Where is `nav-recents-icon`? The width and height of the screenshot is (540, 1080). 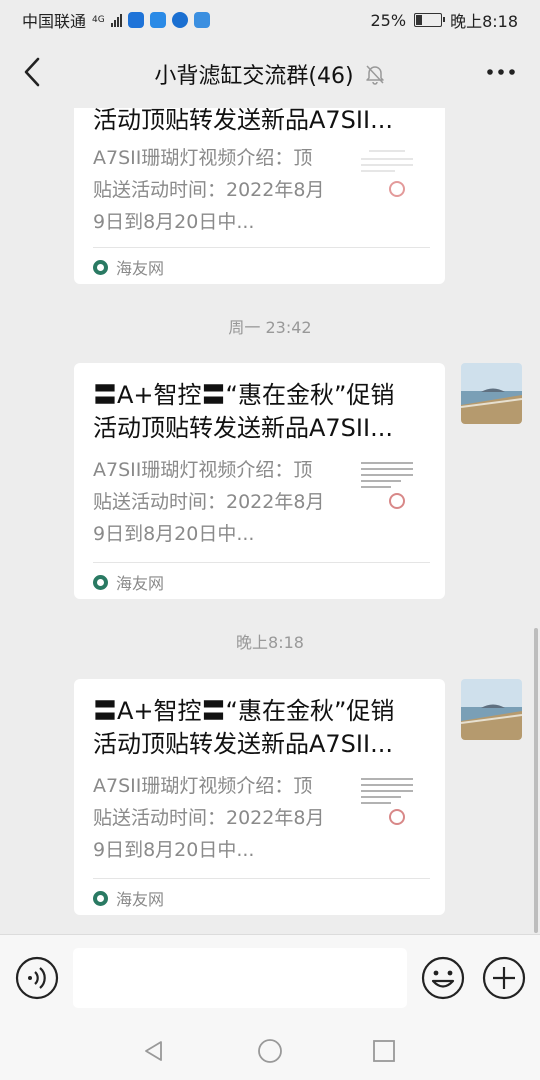 nav-recents-icon is located at coordinates (384, 1051).